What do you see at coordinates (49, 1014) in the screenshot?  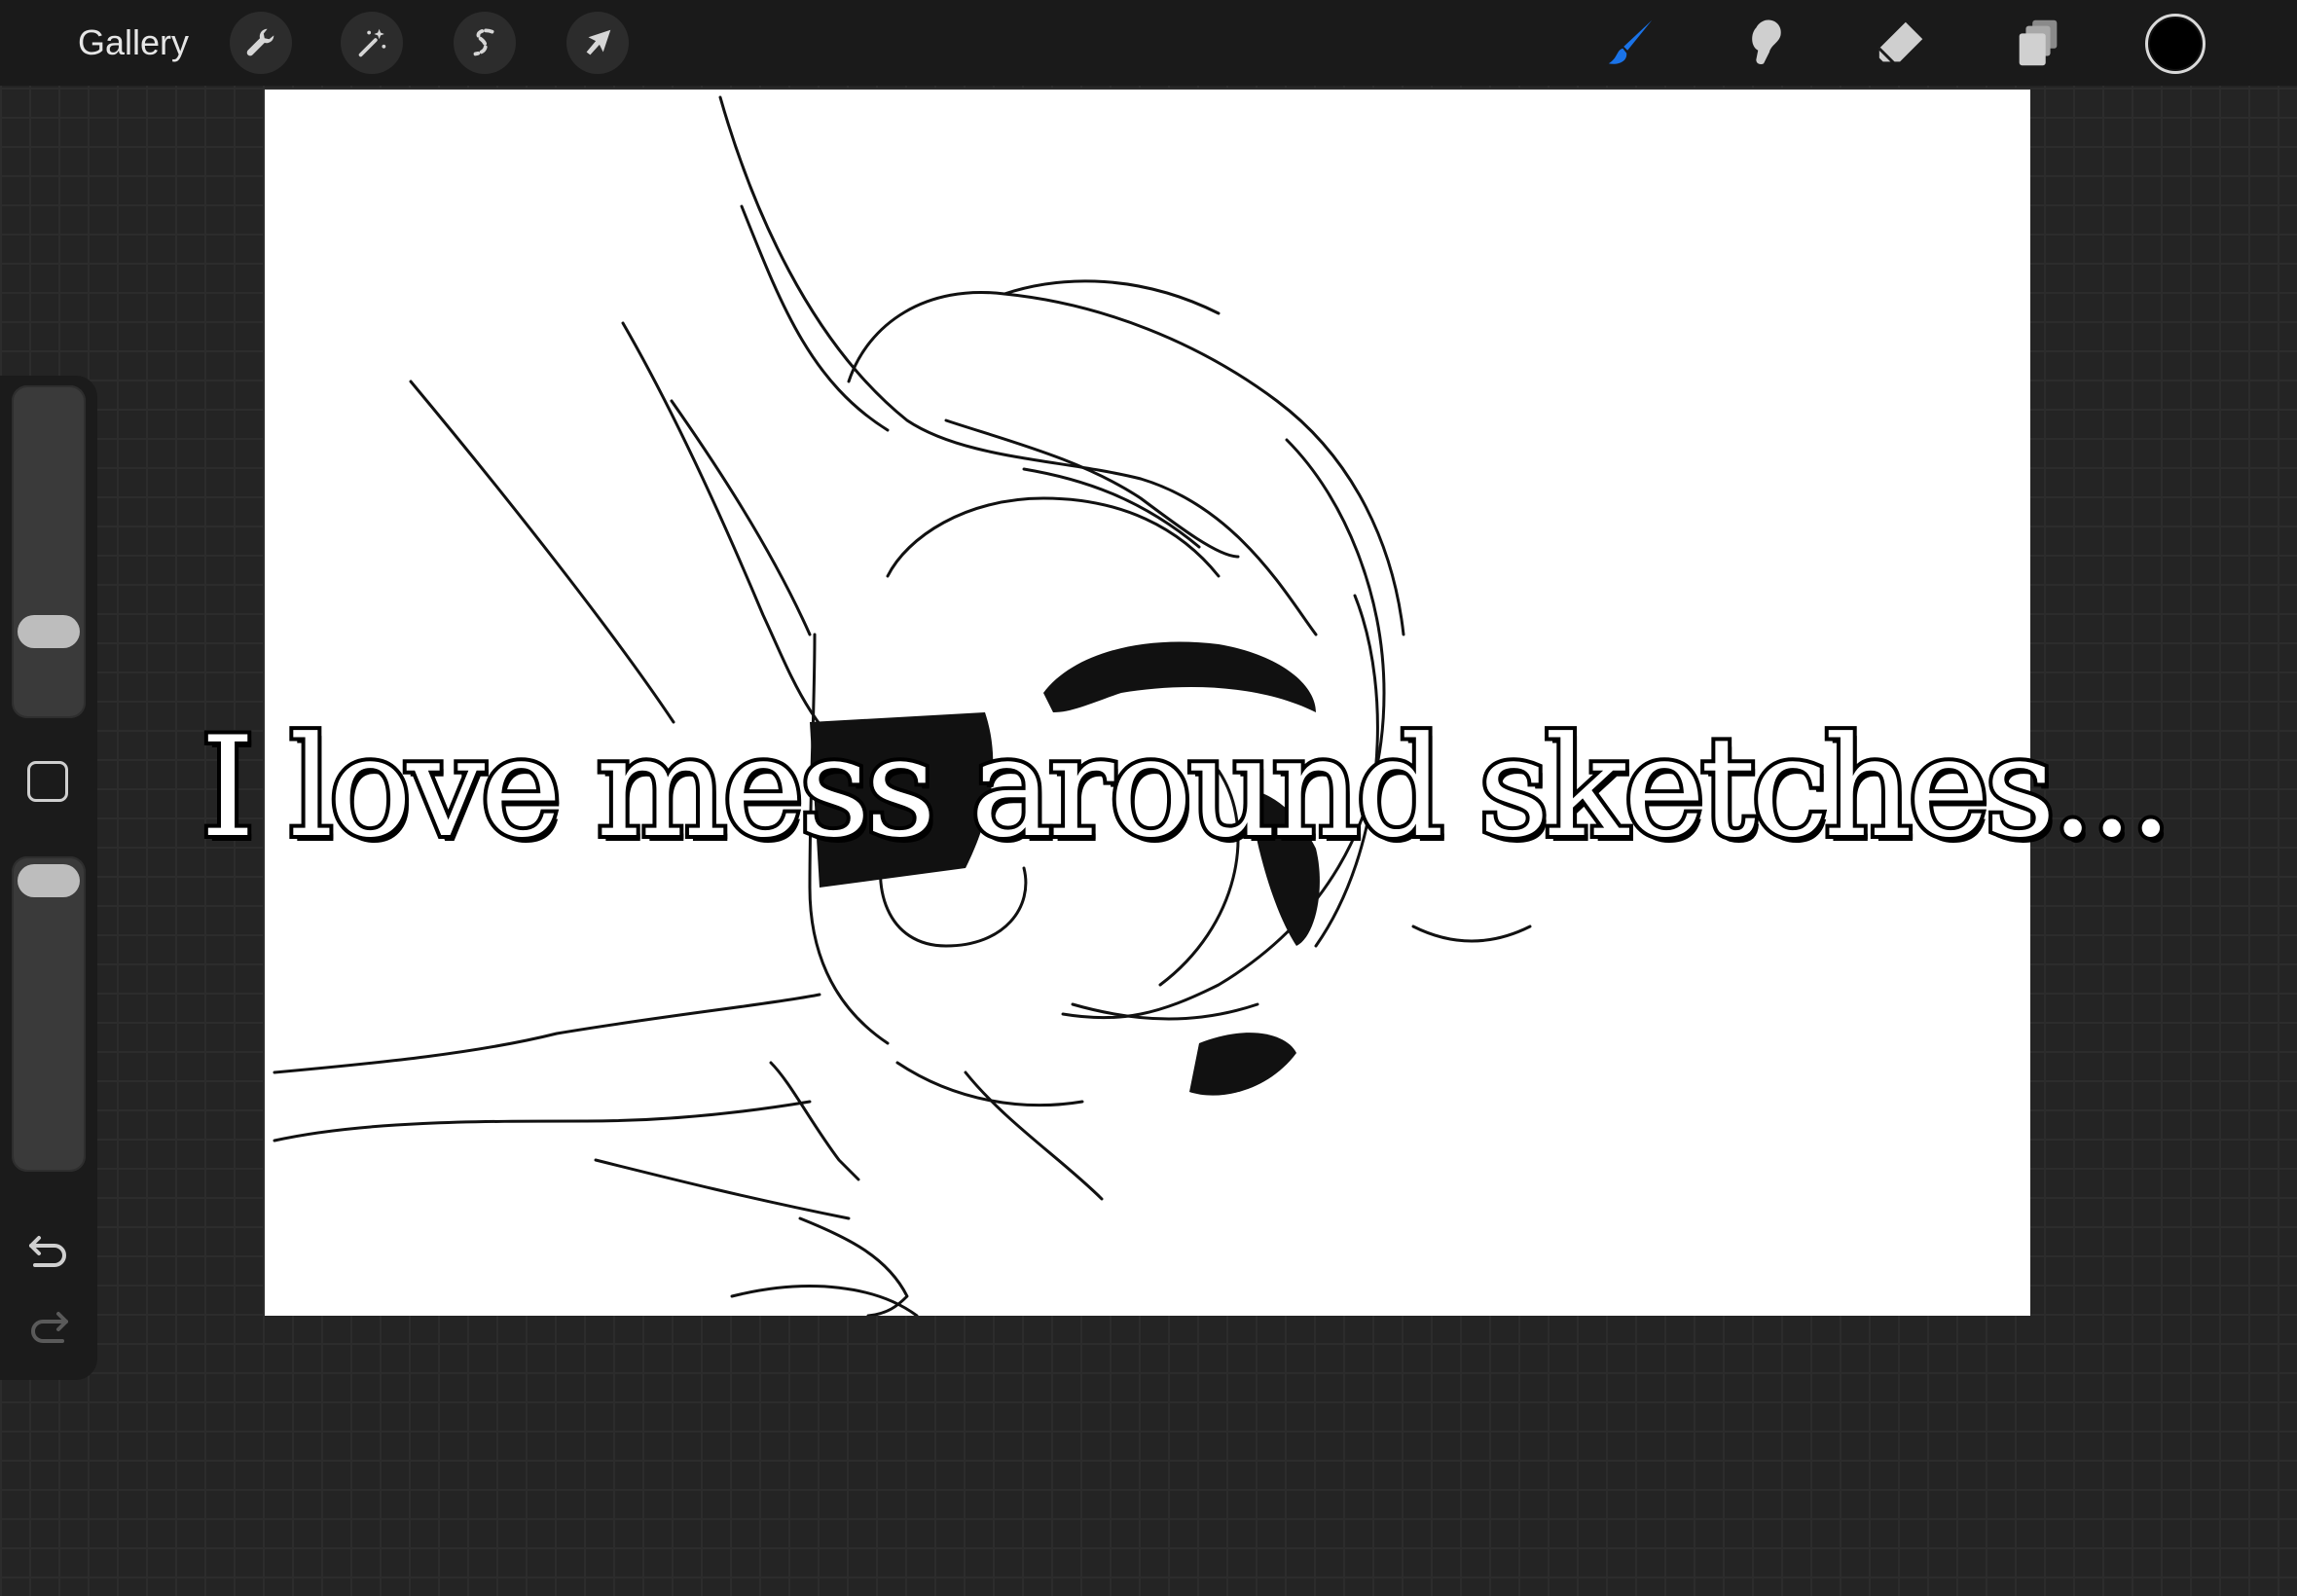 I see `opacity-slider` at bounding box center [49, 1014].